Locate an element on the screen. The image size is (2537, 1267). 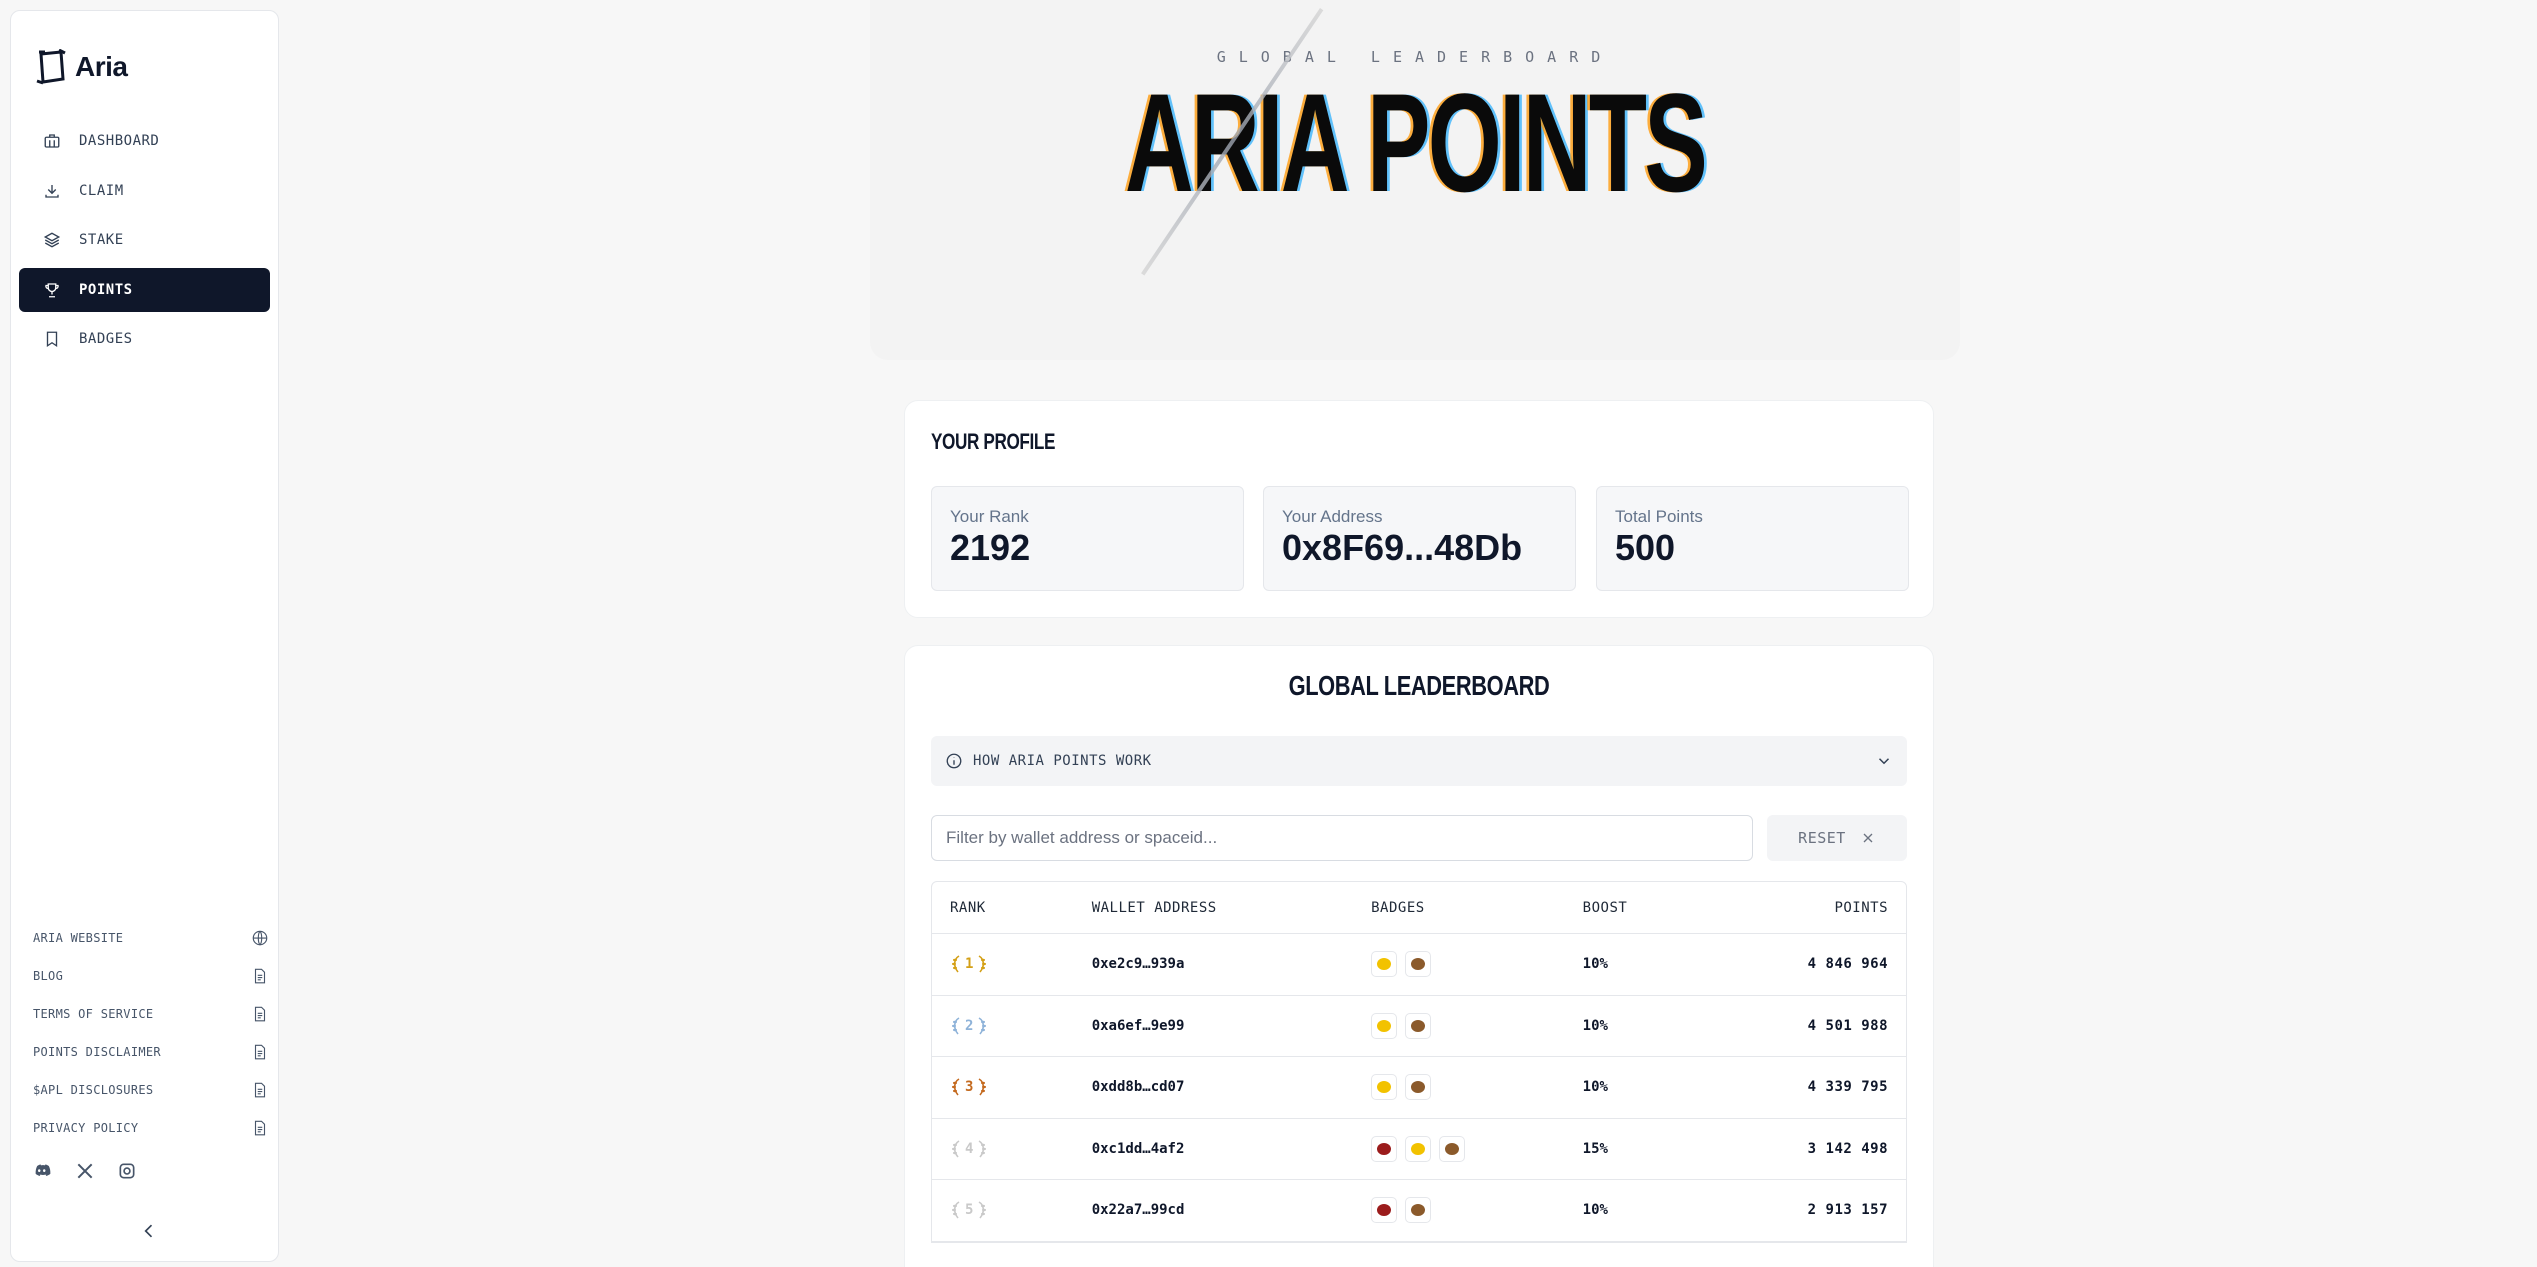
link-label: TERMS OF SERVICE is located at coordinates (93, 1014).